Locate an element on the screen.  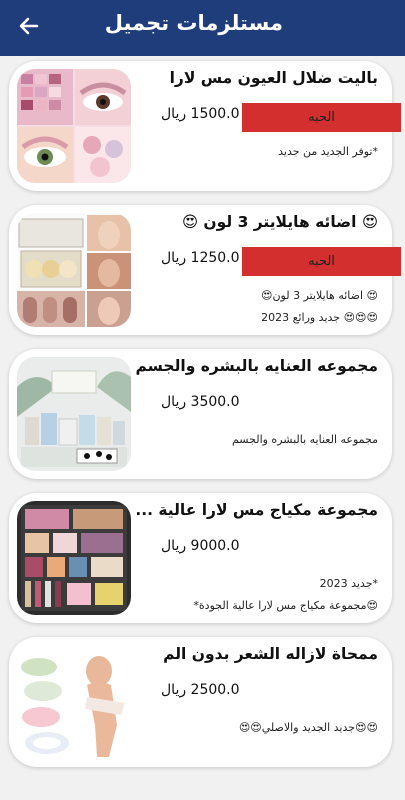
product-price: 3500.0 ريال is located at coordinates (200, 402).